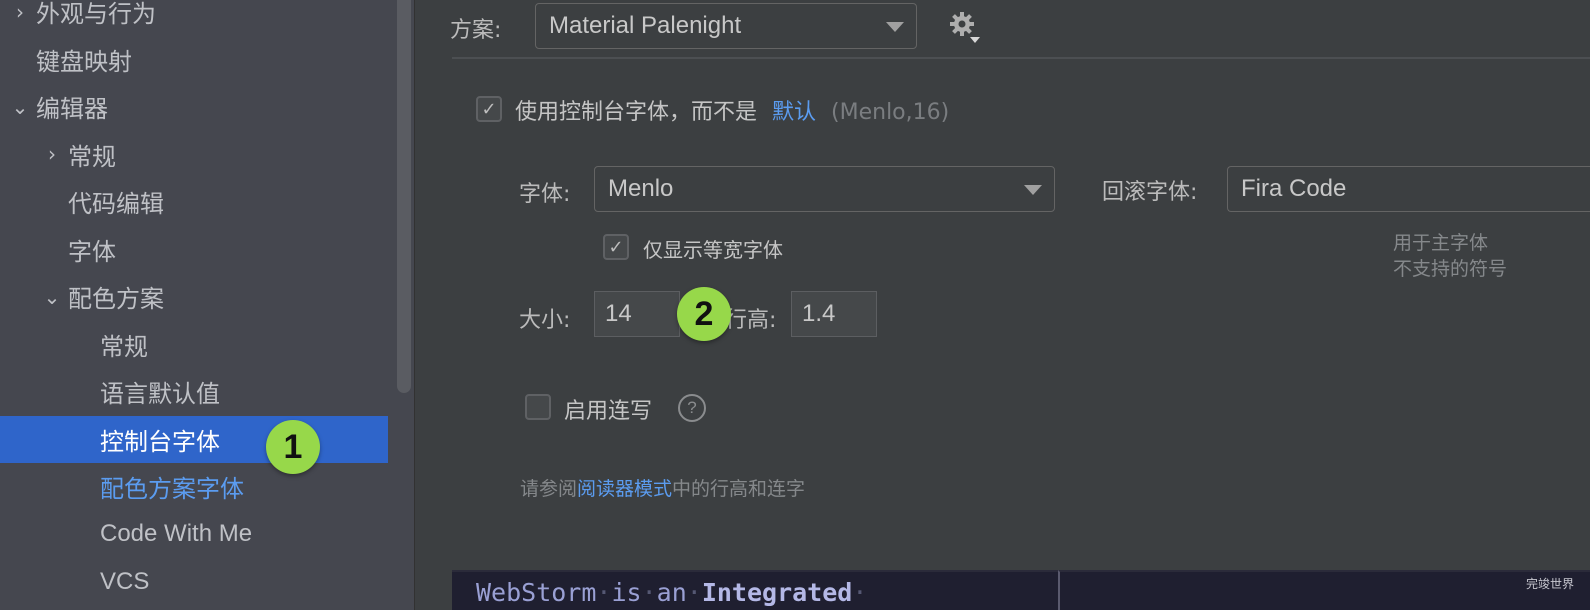  Describe the element at coordinates (116, 204) in the screenshot. I see `sidebar-item-label: 代码编辑` at that location.